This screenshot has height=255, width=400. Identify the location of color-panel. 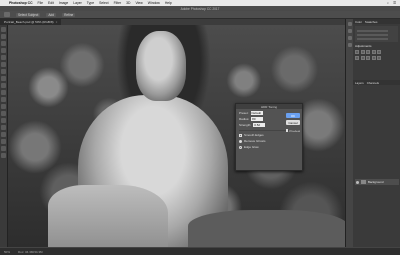
(376, 34).